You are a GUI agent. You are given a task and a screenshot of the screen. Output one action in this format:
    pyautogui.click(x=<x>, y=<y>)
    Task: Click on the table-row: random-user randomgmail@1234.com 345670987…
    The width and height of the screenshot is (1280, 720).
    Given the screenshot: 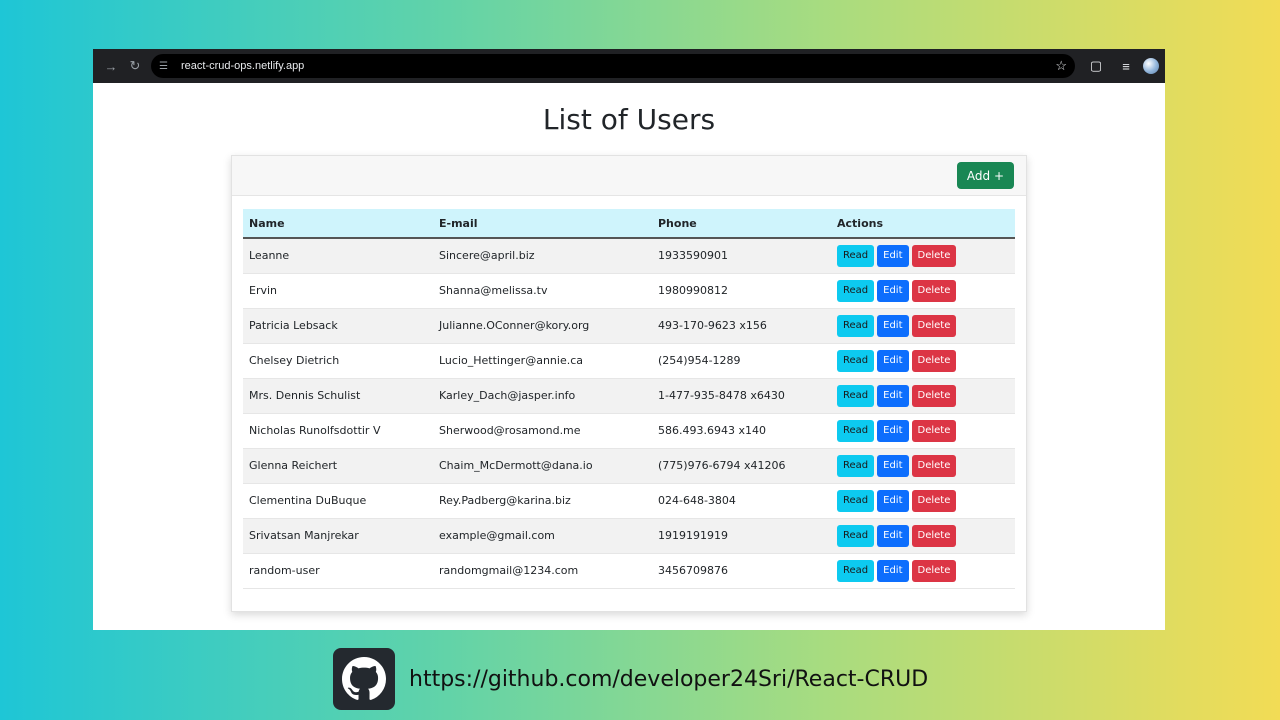 What is the action you would take?
    pyautogui.click(x=629, y=571)
    